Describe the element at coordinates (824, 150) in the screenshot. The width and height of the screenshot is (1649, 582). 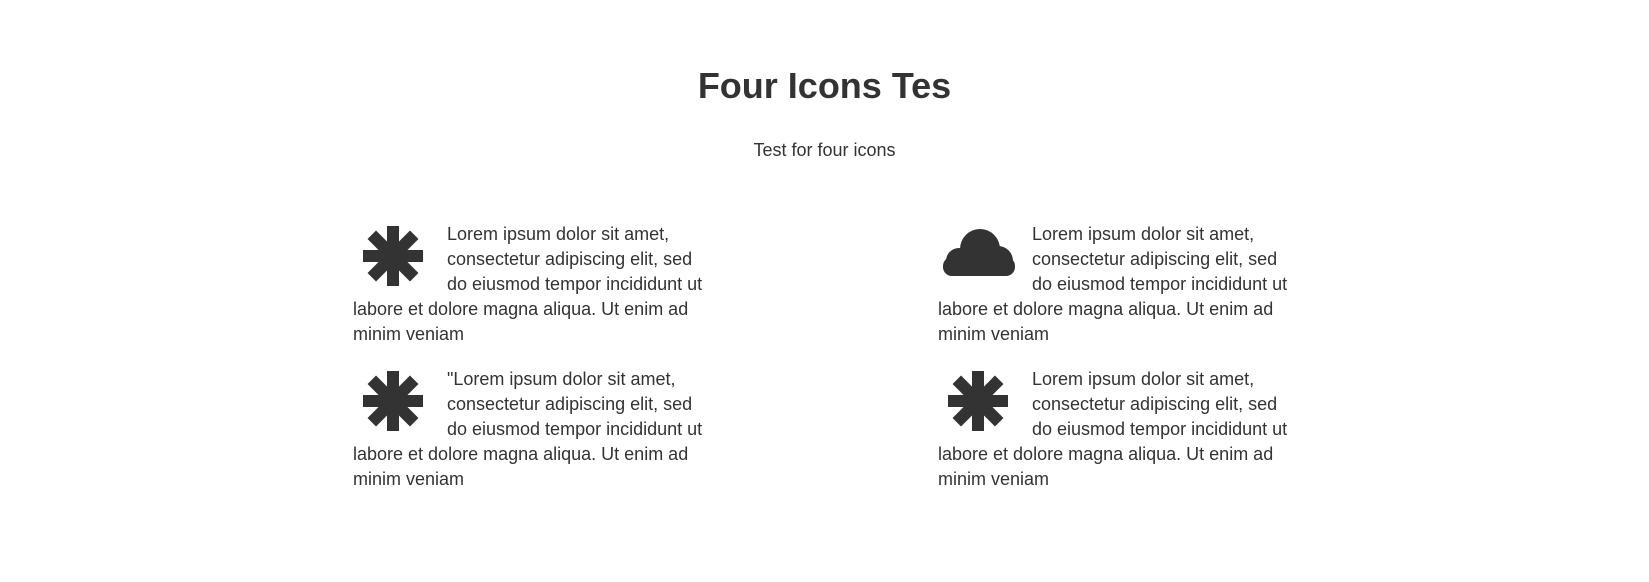
I see `page-subtitle: Test for four icons` at that location.